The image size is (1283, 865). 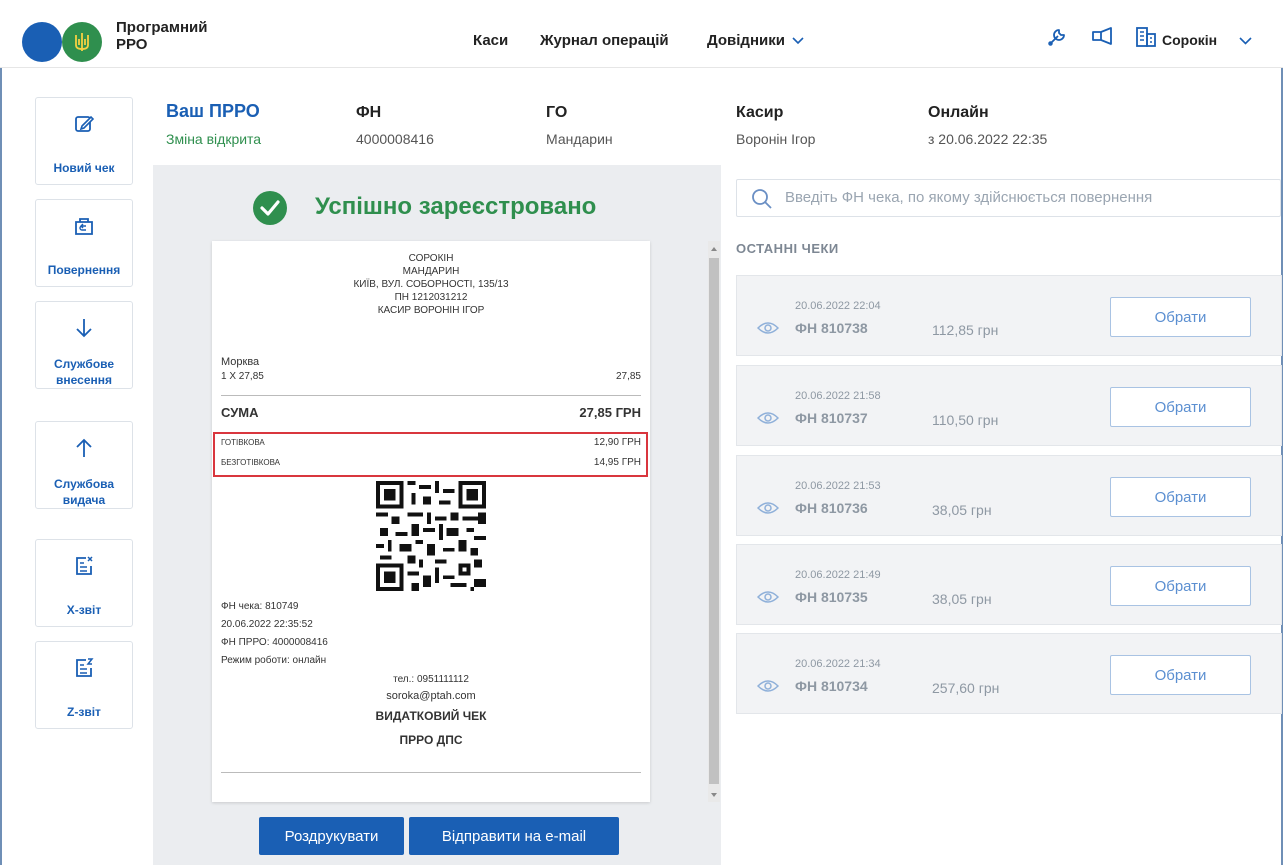 I want to click on send-email-button: Відправити на e-mail, so click(x=514, y=836).